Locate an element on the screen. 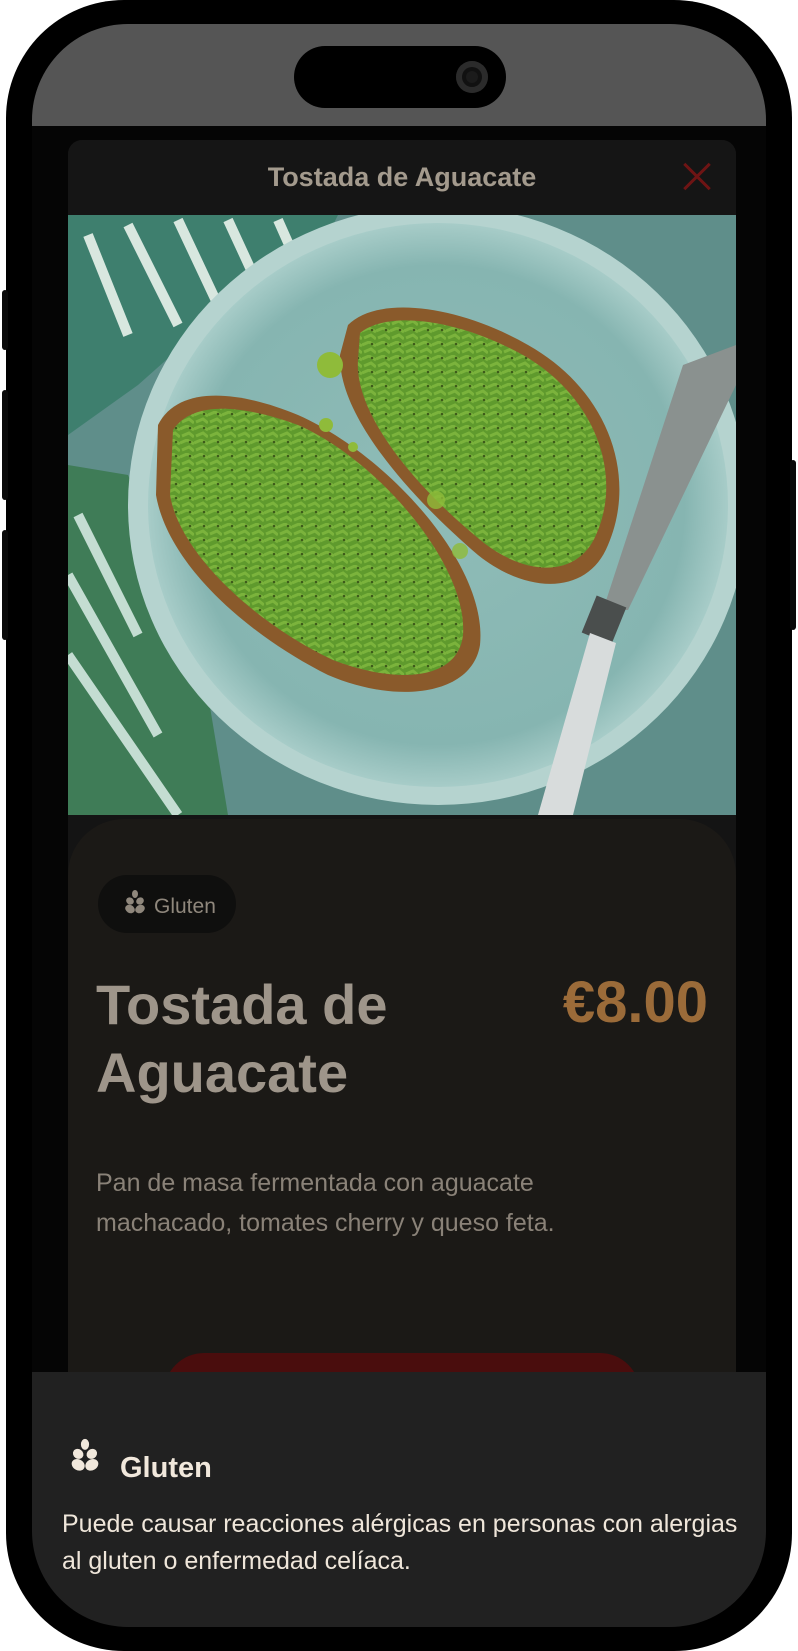 The image size is (798, 1651). dish-price: €8.00 is located at coordinates (635, 1002).